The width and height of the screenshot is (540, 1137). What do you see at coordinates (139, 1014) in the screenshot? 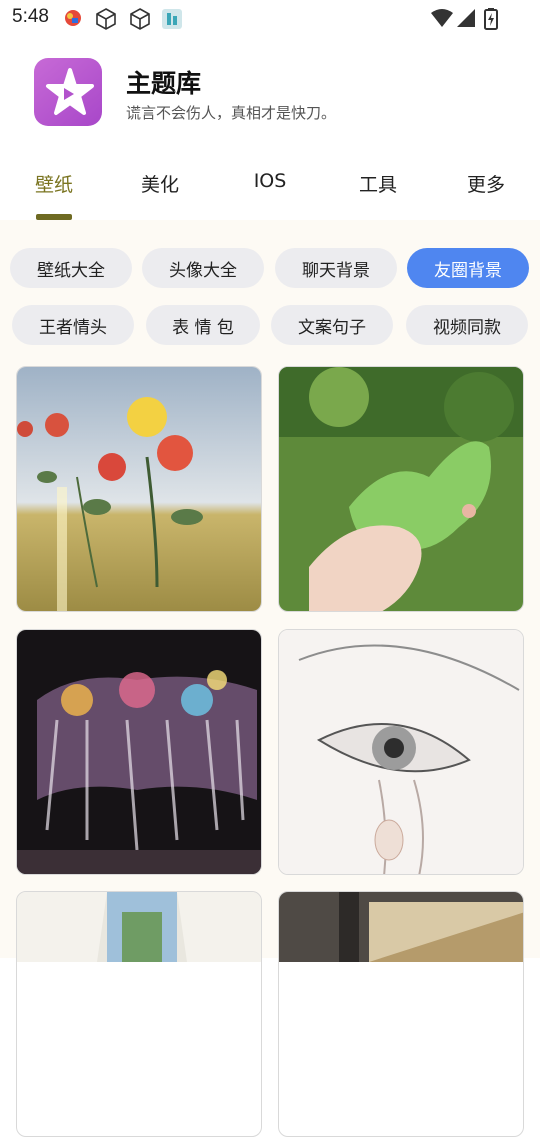
I see `wallpaper-thumbnail-curtains` at bounding box center [139, 1014].